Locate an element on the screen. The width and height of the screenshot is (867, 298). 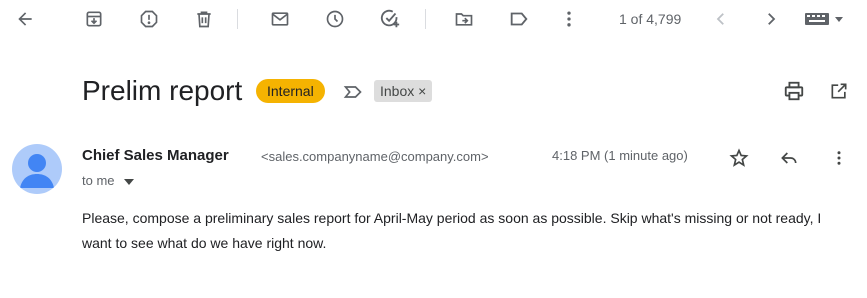
sender-avatar is located at coordinates (37, 169).